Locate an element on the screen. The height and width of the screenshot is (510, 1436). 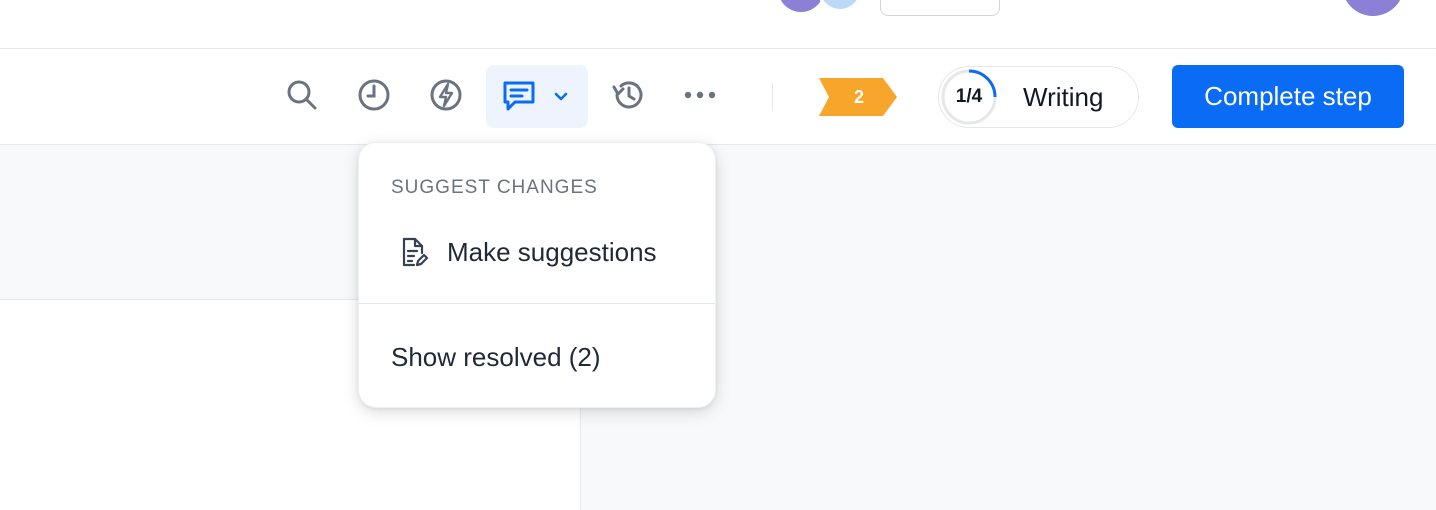
show-resolved-item: Show resolved (2) is located at coordinates (537, 357).